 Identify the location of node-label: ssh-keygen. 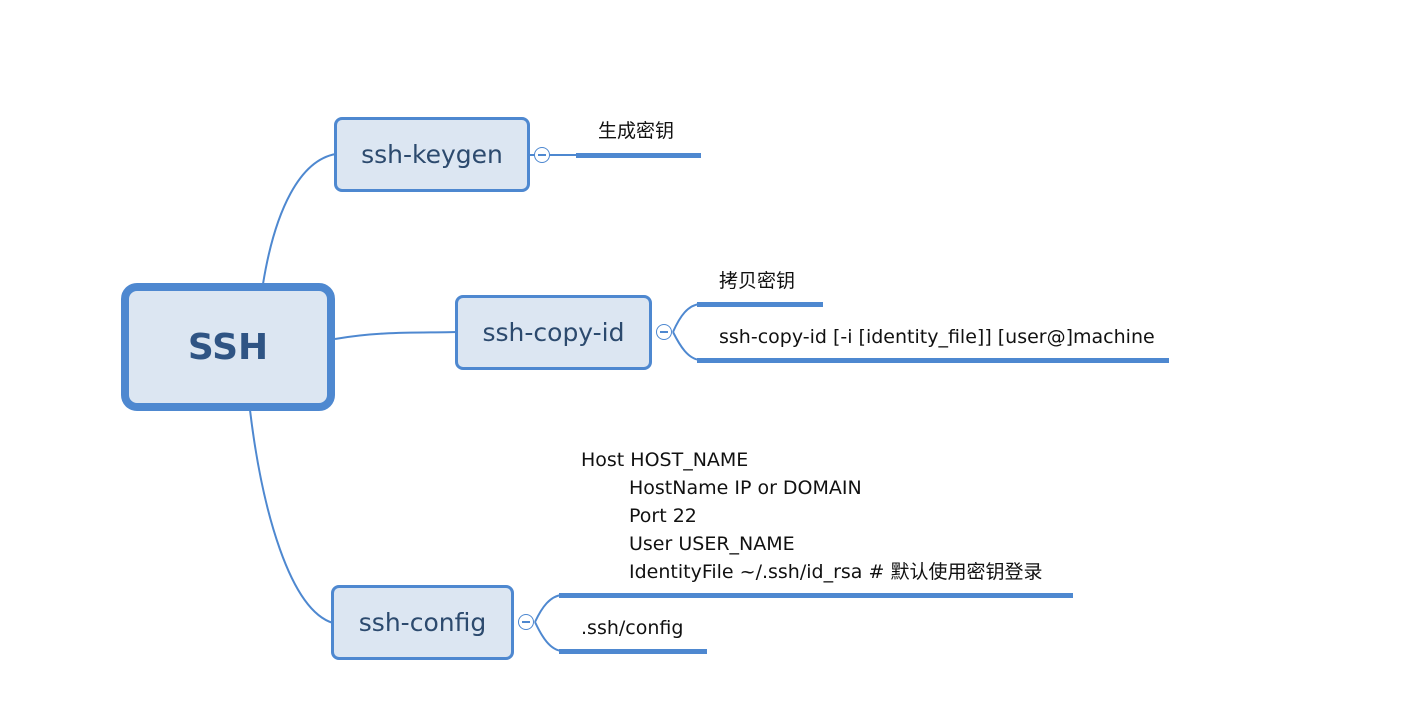
(432, 154).